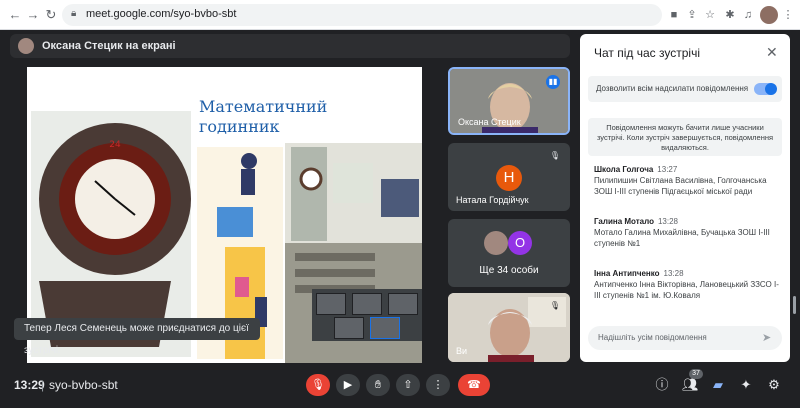 This screenshot has height=408, width=800. I want to click on others-tile: О Ще 34 особи, so click(509, 253).